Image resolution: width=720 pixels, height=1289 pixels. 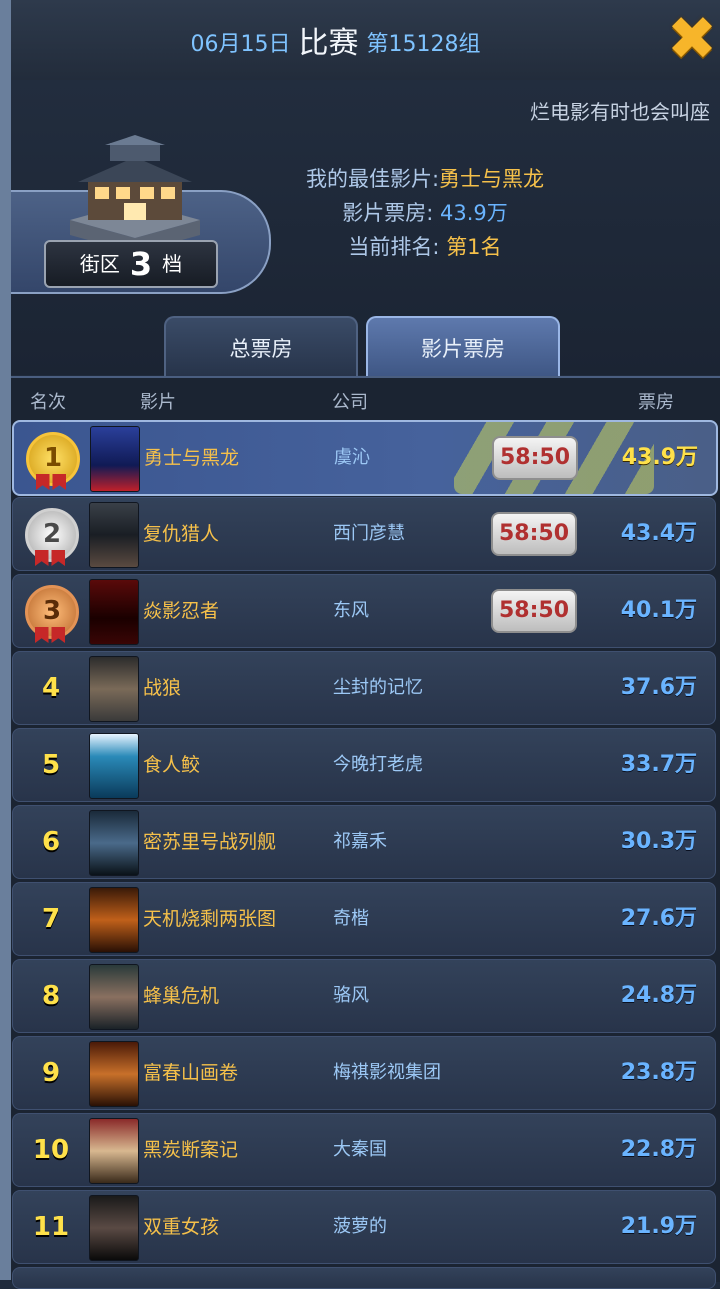 I want to click on player-info: 我的最佳影片:勇士与黑龙 影片票房: 43.9万 当前排名: 第1名, so click(x=425, y=213).